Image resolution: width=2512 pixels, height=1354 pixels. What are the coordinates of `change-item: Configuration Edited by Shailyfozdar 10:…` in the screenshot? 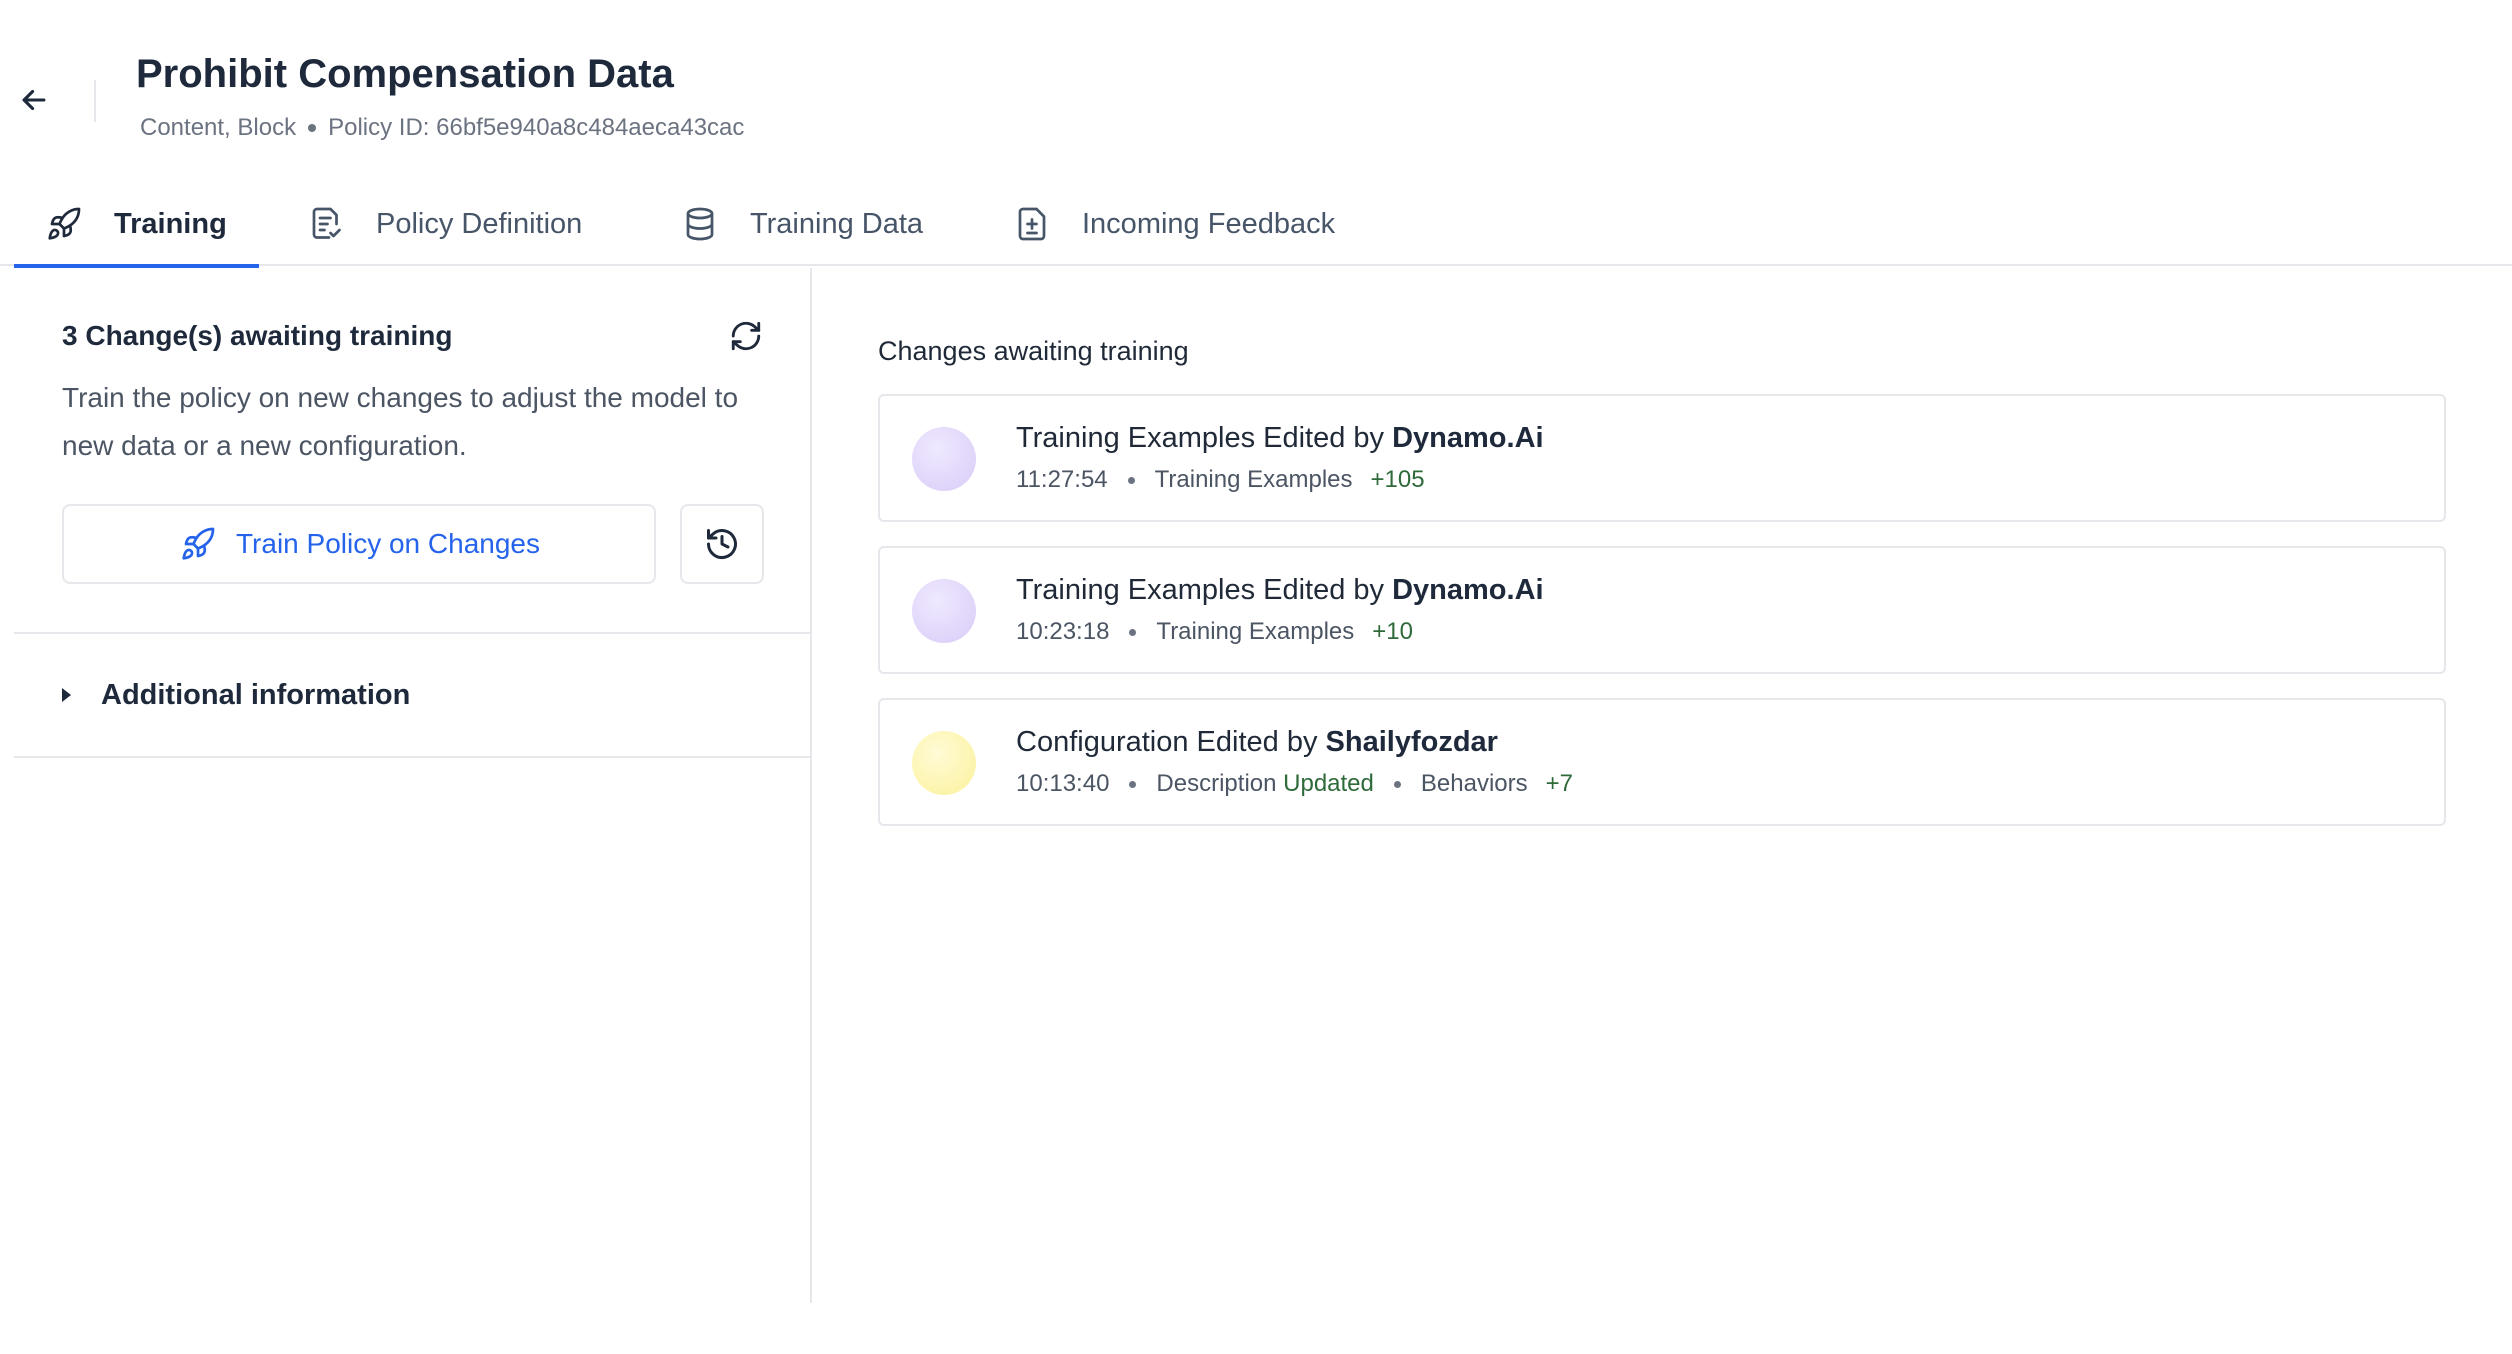 It's located at (1662, 762).